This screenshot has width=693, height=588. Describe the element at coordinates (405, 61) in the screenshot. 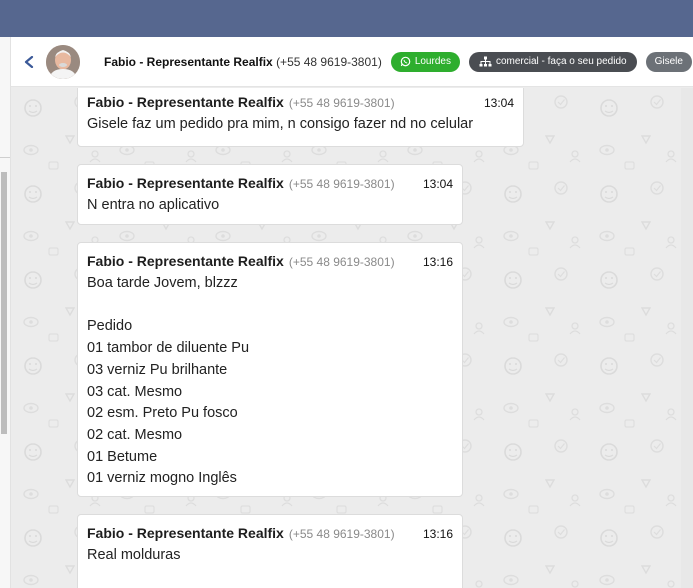

I see `whatsapp-icon` at that location.